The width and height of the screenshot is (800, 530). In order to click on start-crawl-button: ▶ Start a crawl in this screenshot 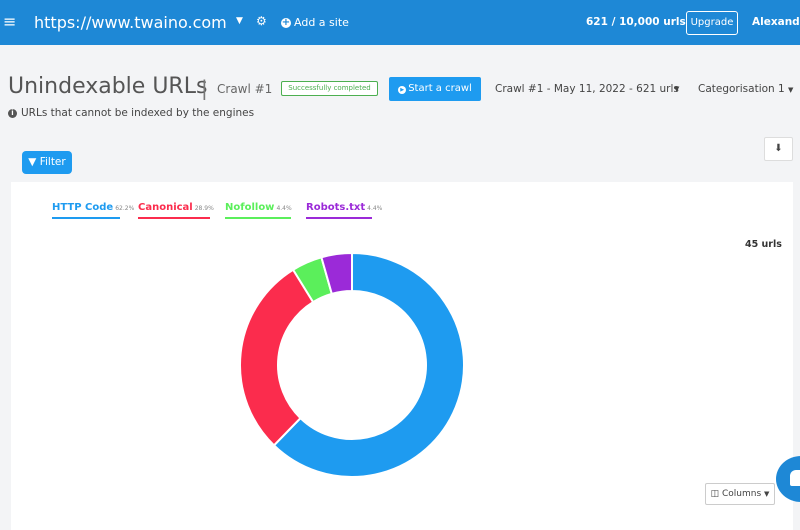, I will do `click(435, 89)`.